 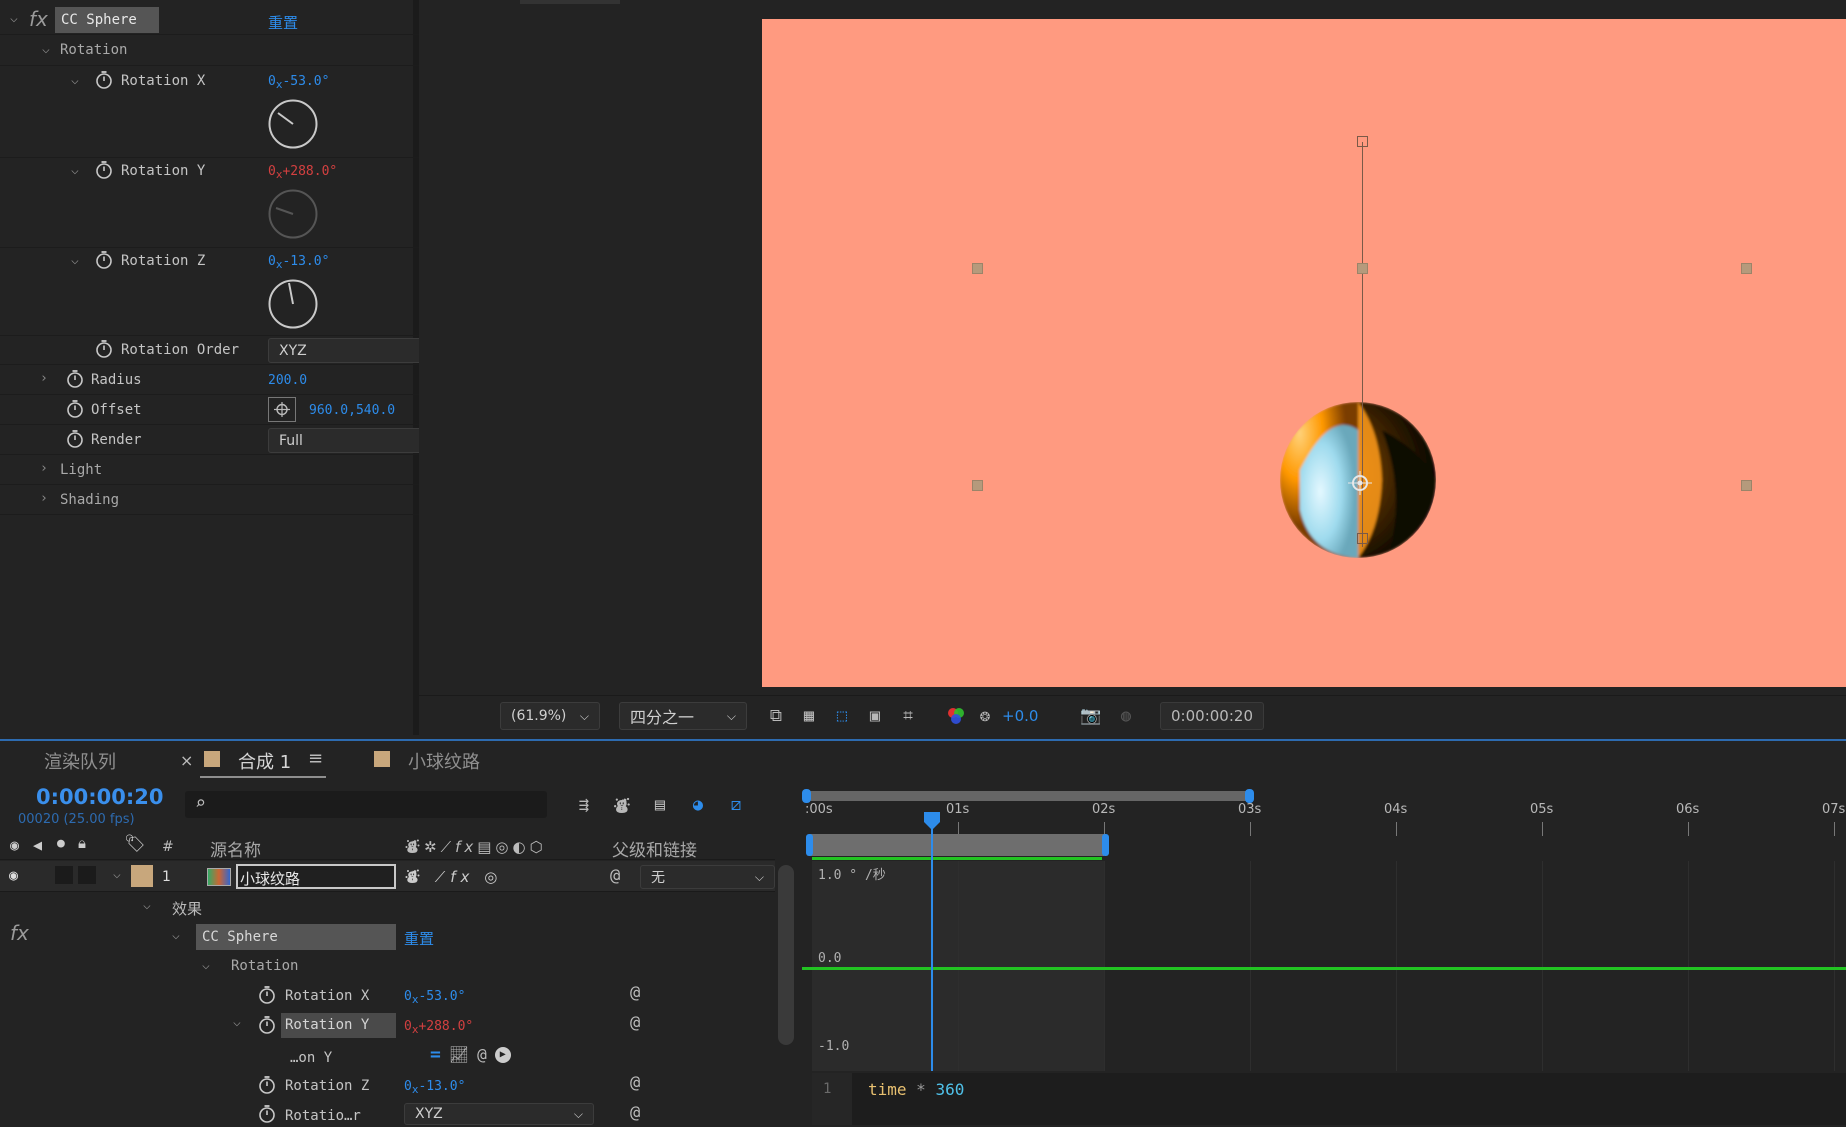 What do you see at coordinates (786, 955) in the screenshot?
I see `layer-scrollbar` at bounding box center [786, 955].